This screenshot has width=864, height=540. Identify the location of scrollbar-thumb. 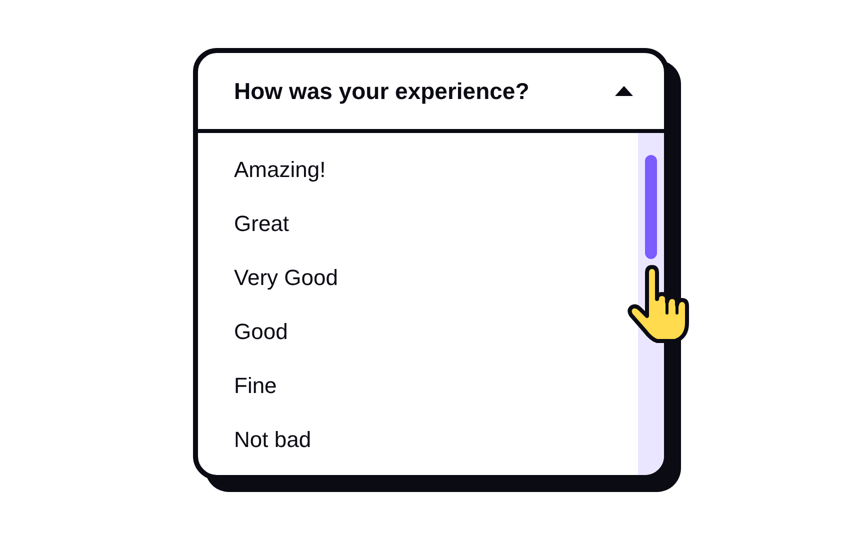
(651, 207).